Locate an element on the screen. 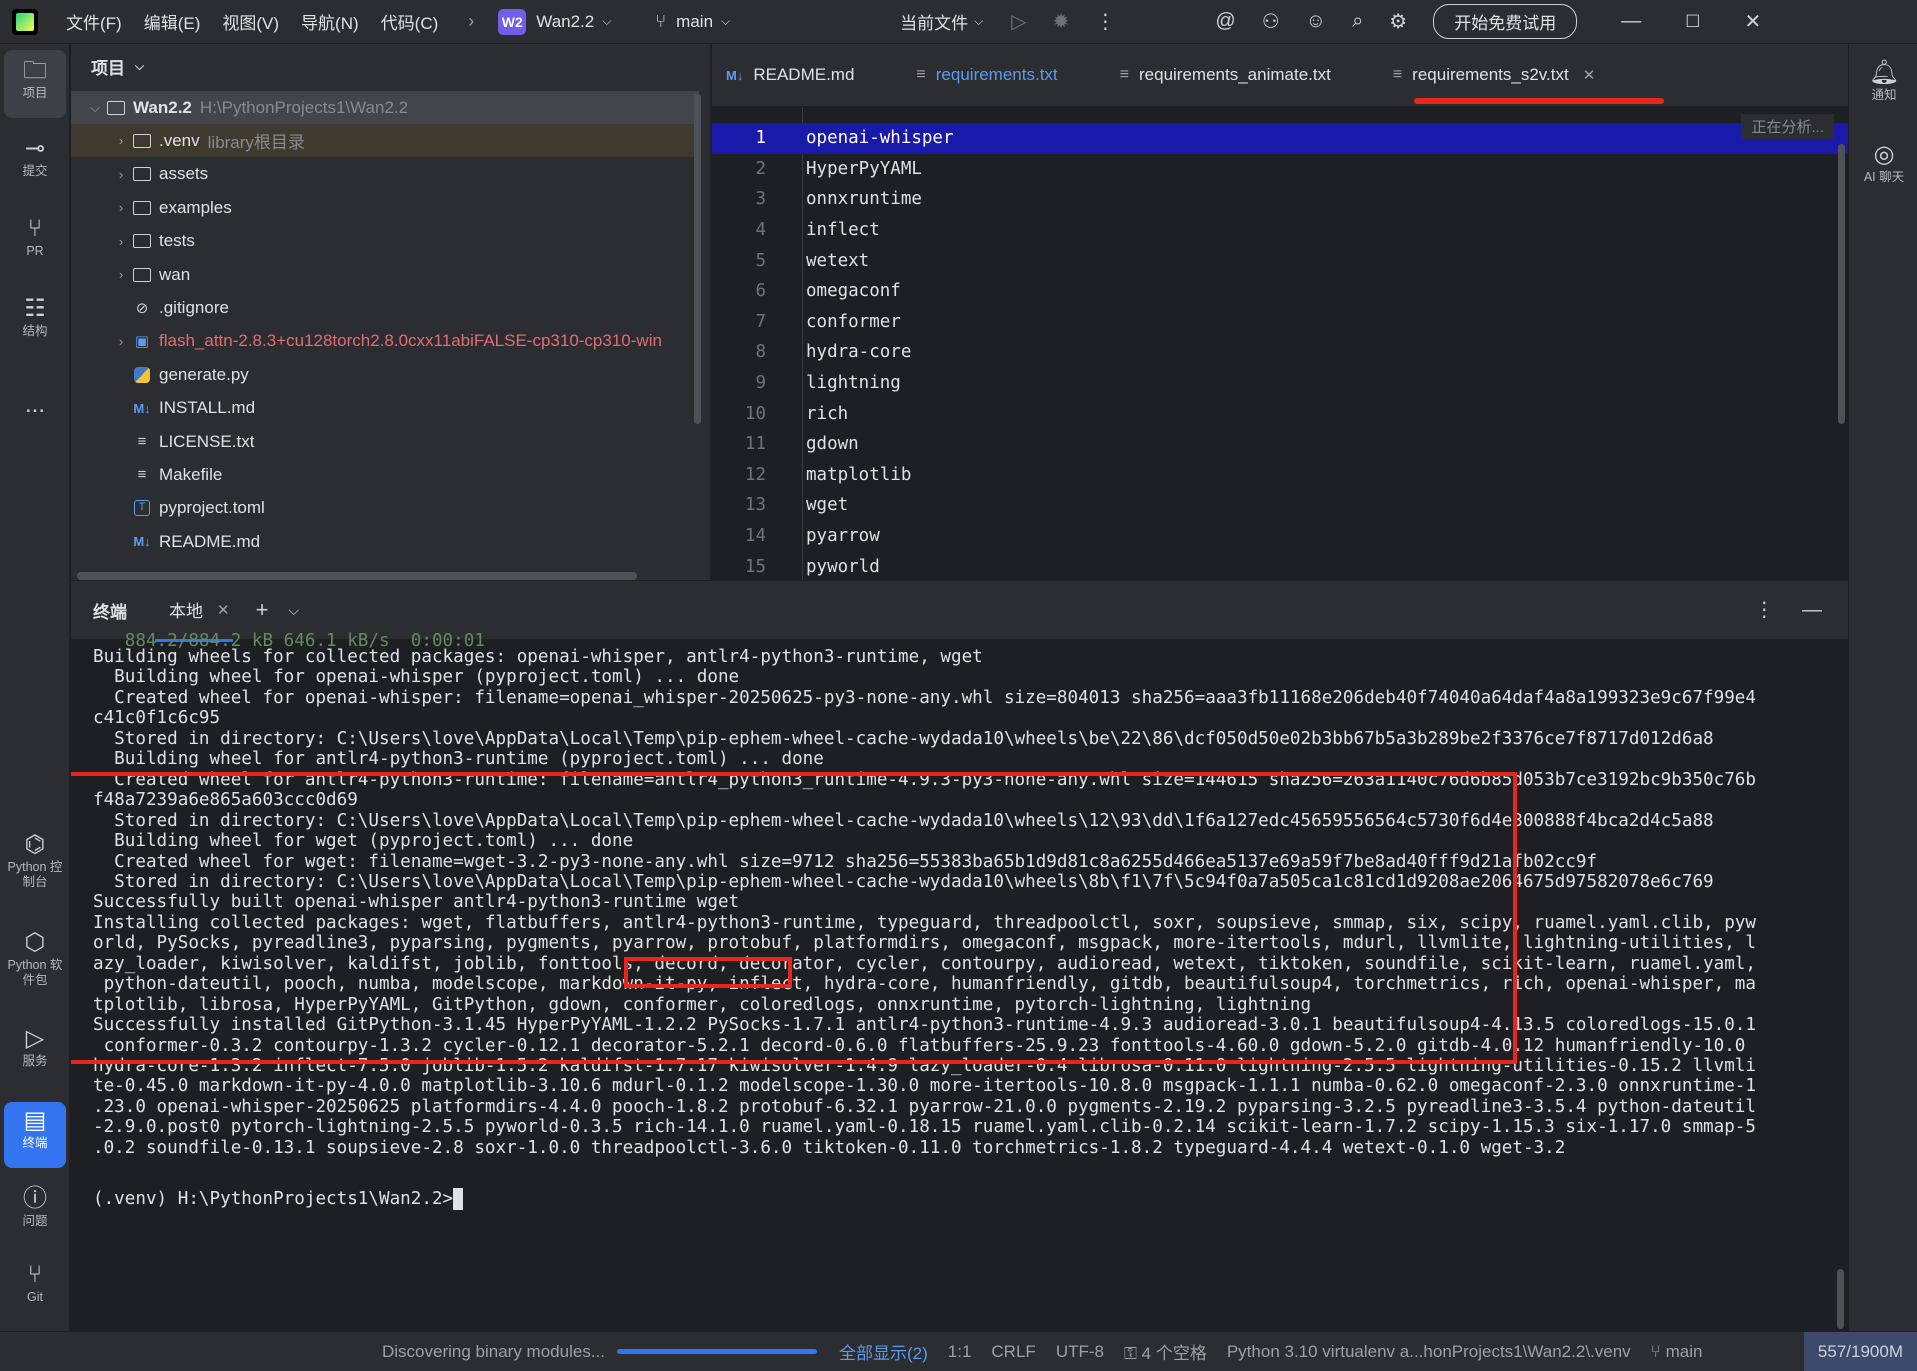 The width and height of the screenshot is (1917, 1371). line-separator: CRLF is located at coordinates (1013, 1352).